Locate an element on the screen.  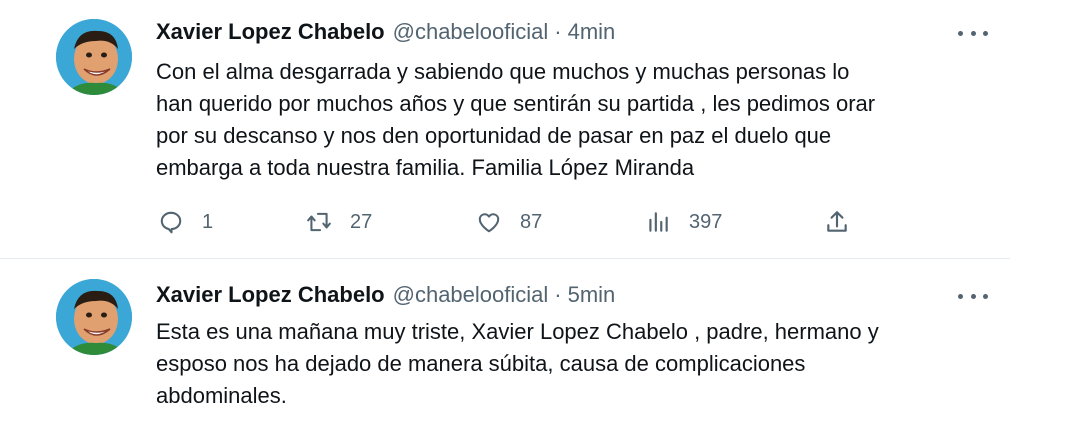
views-count: 397 is located at coordinates (706, 221).